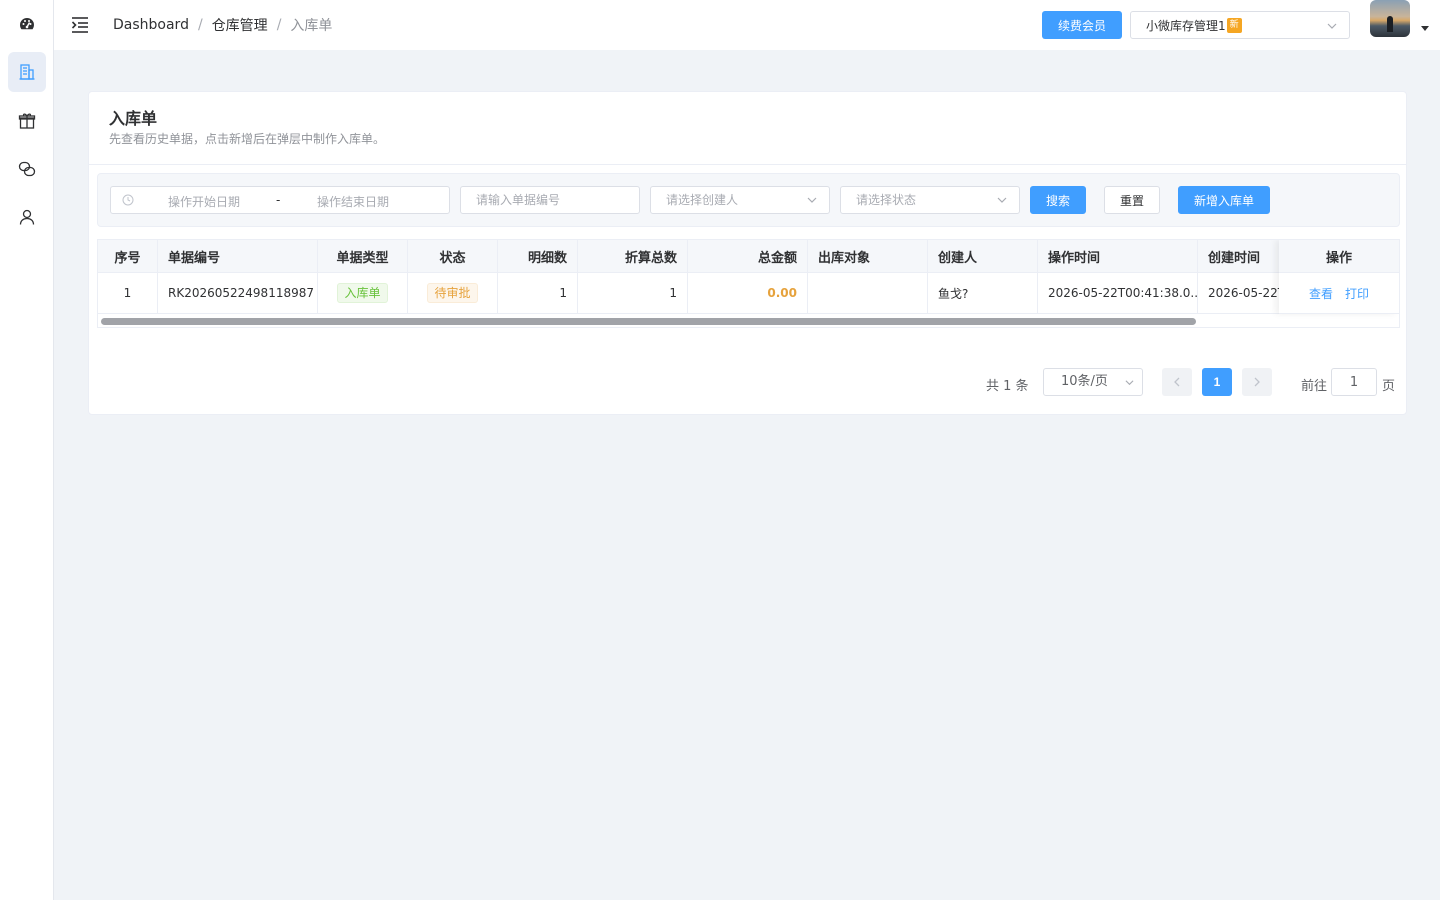 The width and height of the screenshot is (1440, 900). I want to click on store-select: 小微库存管理1 新, so click(1240, 25).